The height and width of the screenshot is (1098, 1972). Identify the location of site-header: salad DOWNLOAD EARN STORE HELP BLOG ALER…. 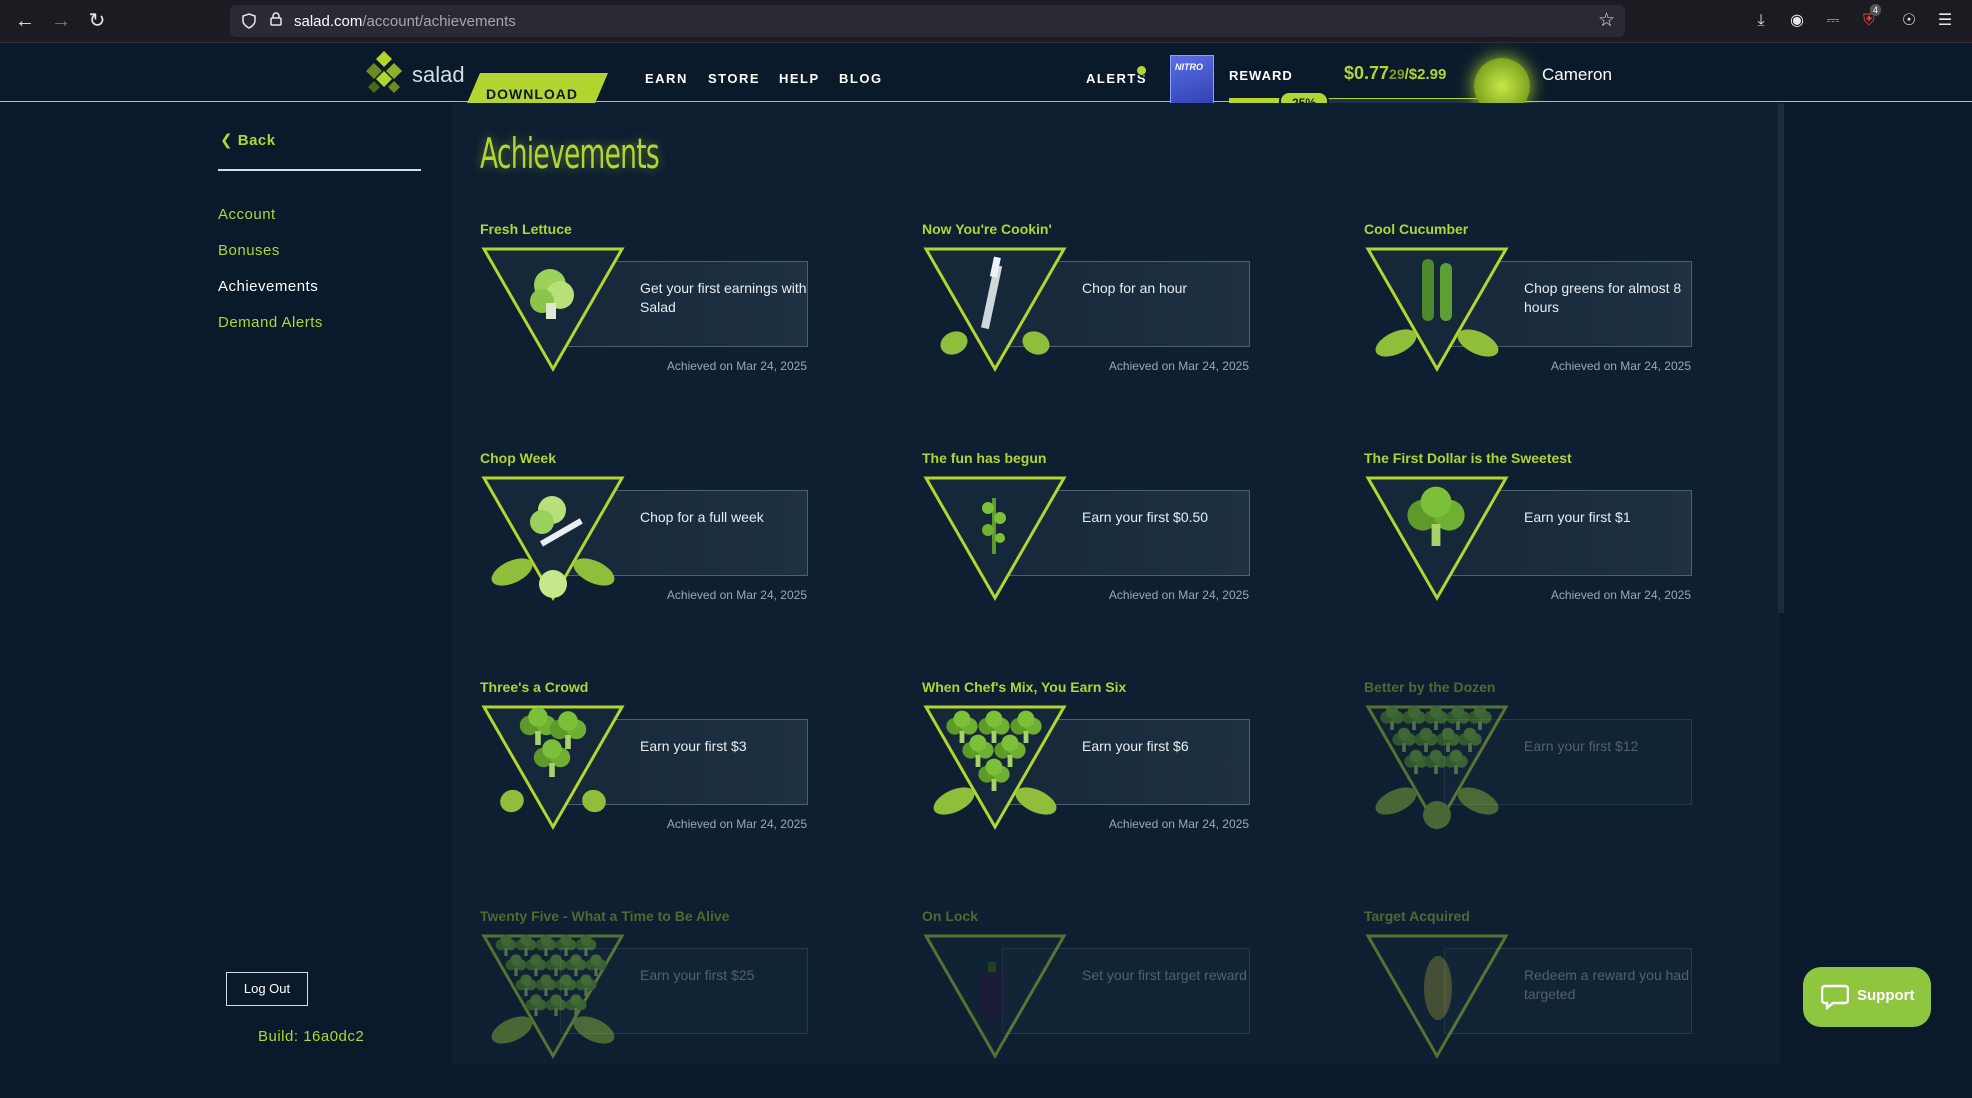
(986, 79).